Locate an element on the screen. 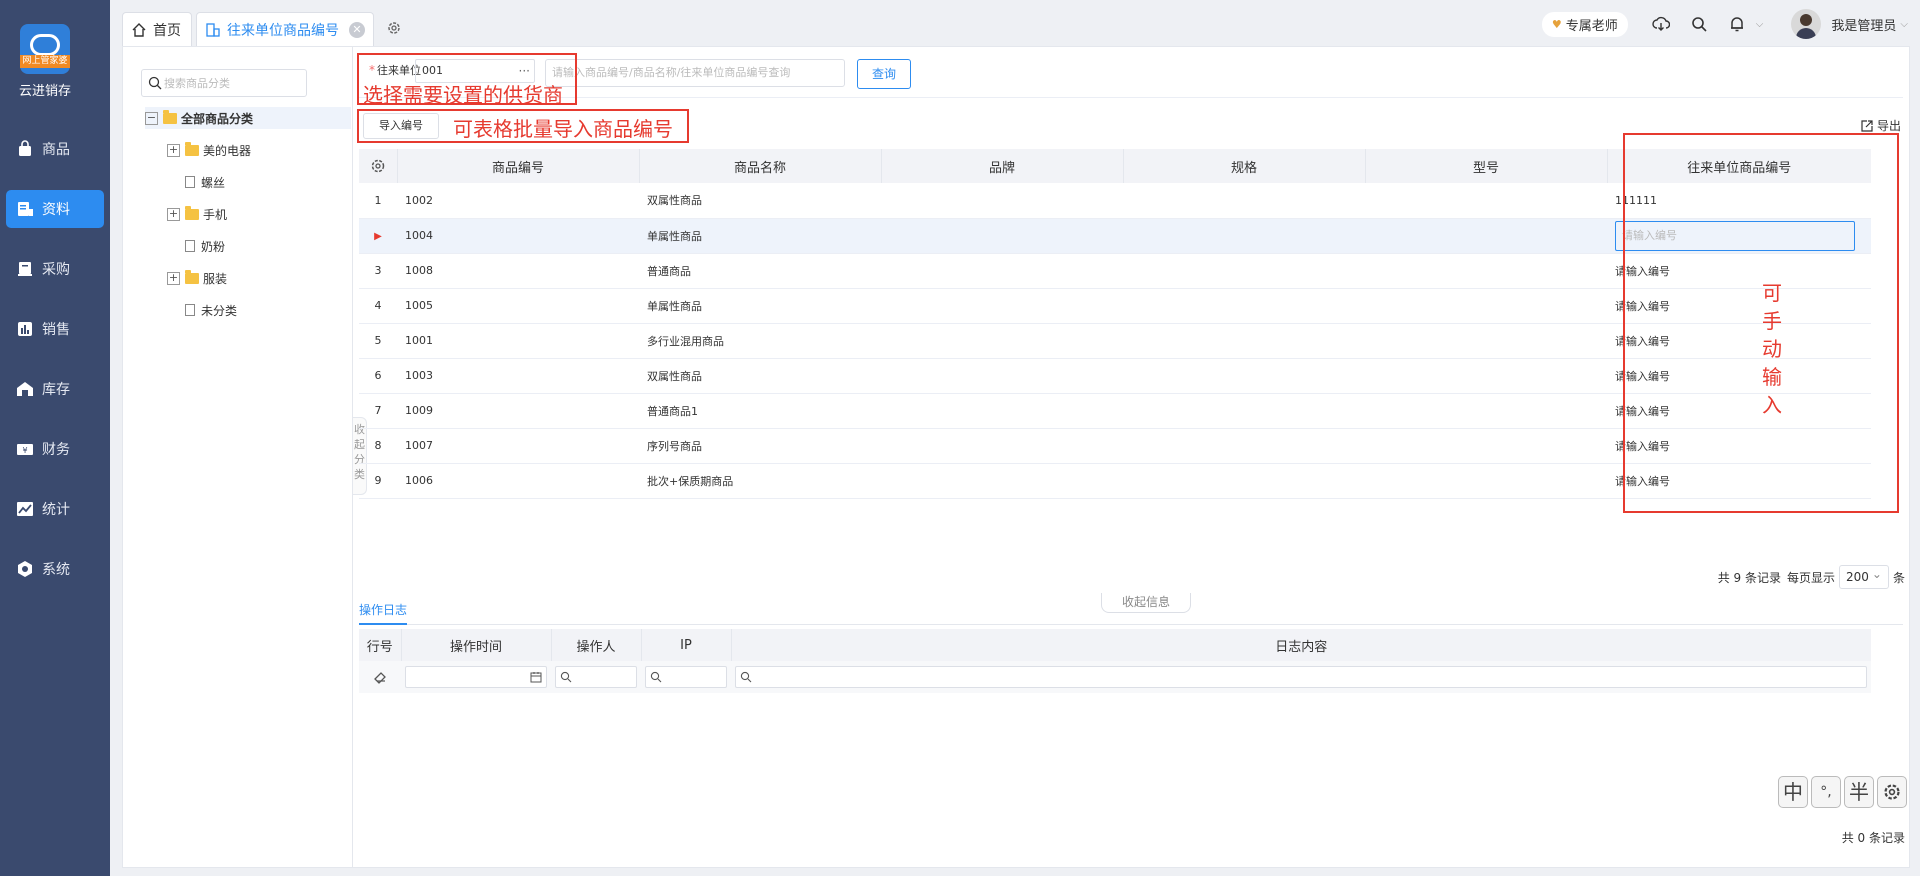 This screenshot has height=876, width=1920. clear-filters-cell is located at coordinates (380, 677).